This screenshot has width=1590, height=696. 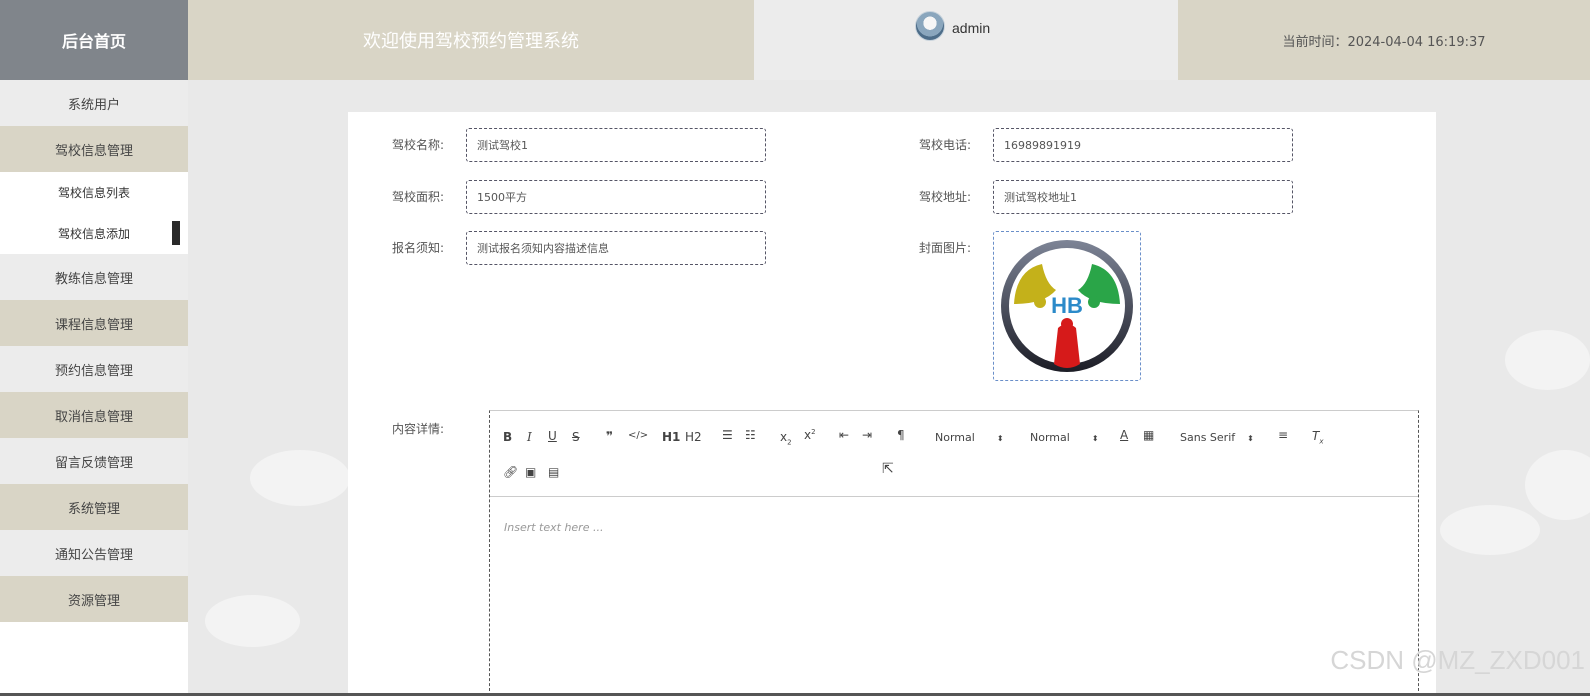 I want to click on text-direction-icon: ¶, so click(x=901, y=435).